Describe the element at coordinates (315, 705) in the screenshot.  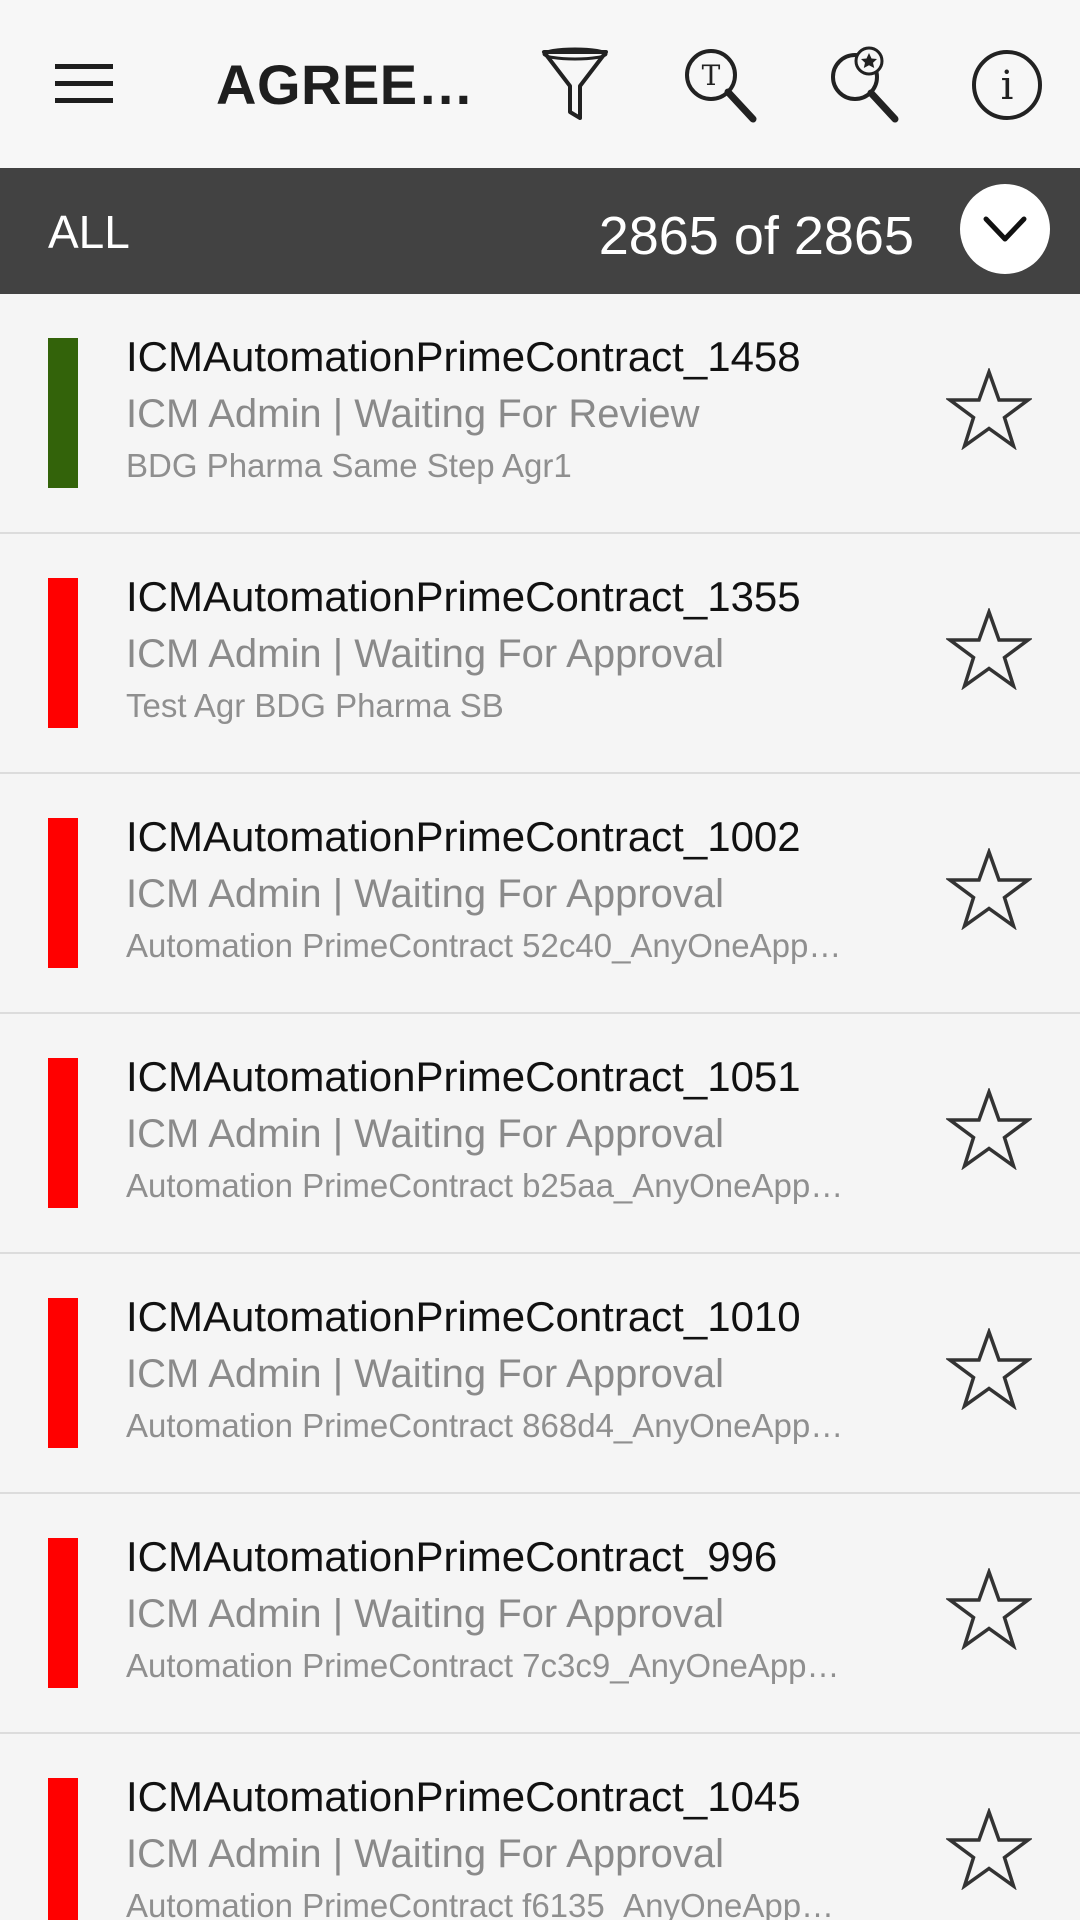
I see `agreement-description: Test Agr BDG Pharma SB` at that location.